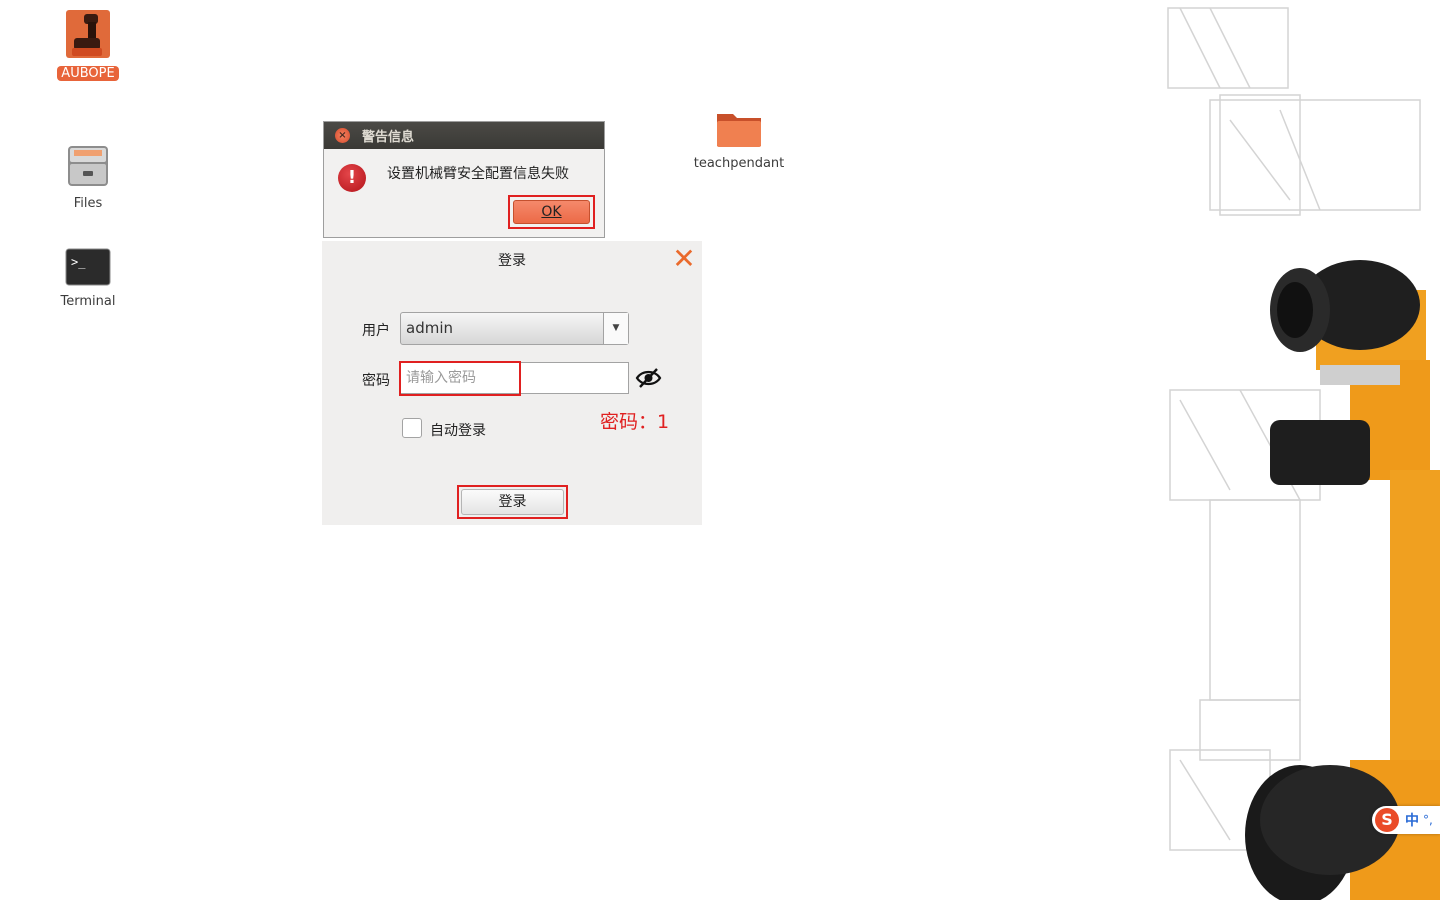 This screenshot has width=1440, height=900. Describe the element at coordinates (478, 174) in the screenshot. I see `warning-message: 设置机械臂安全配置信息失败` at that location.